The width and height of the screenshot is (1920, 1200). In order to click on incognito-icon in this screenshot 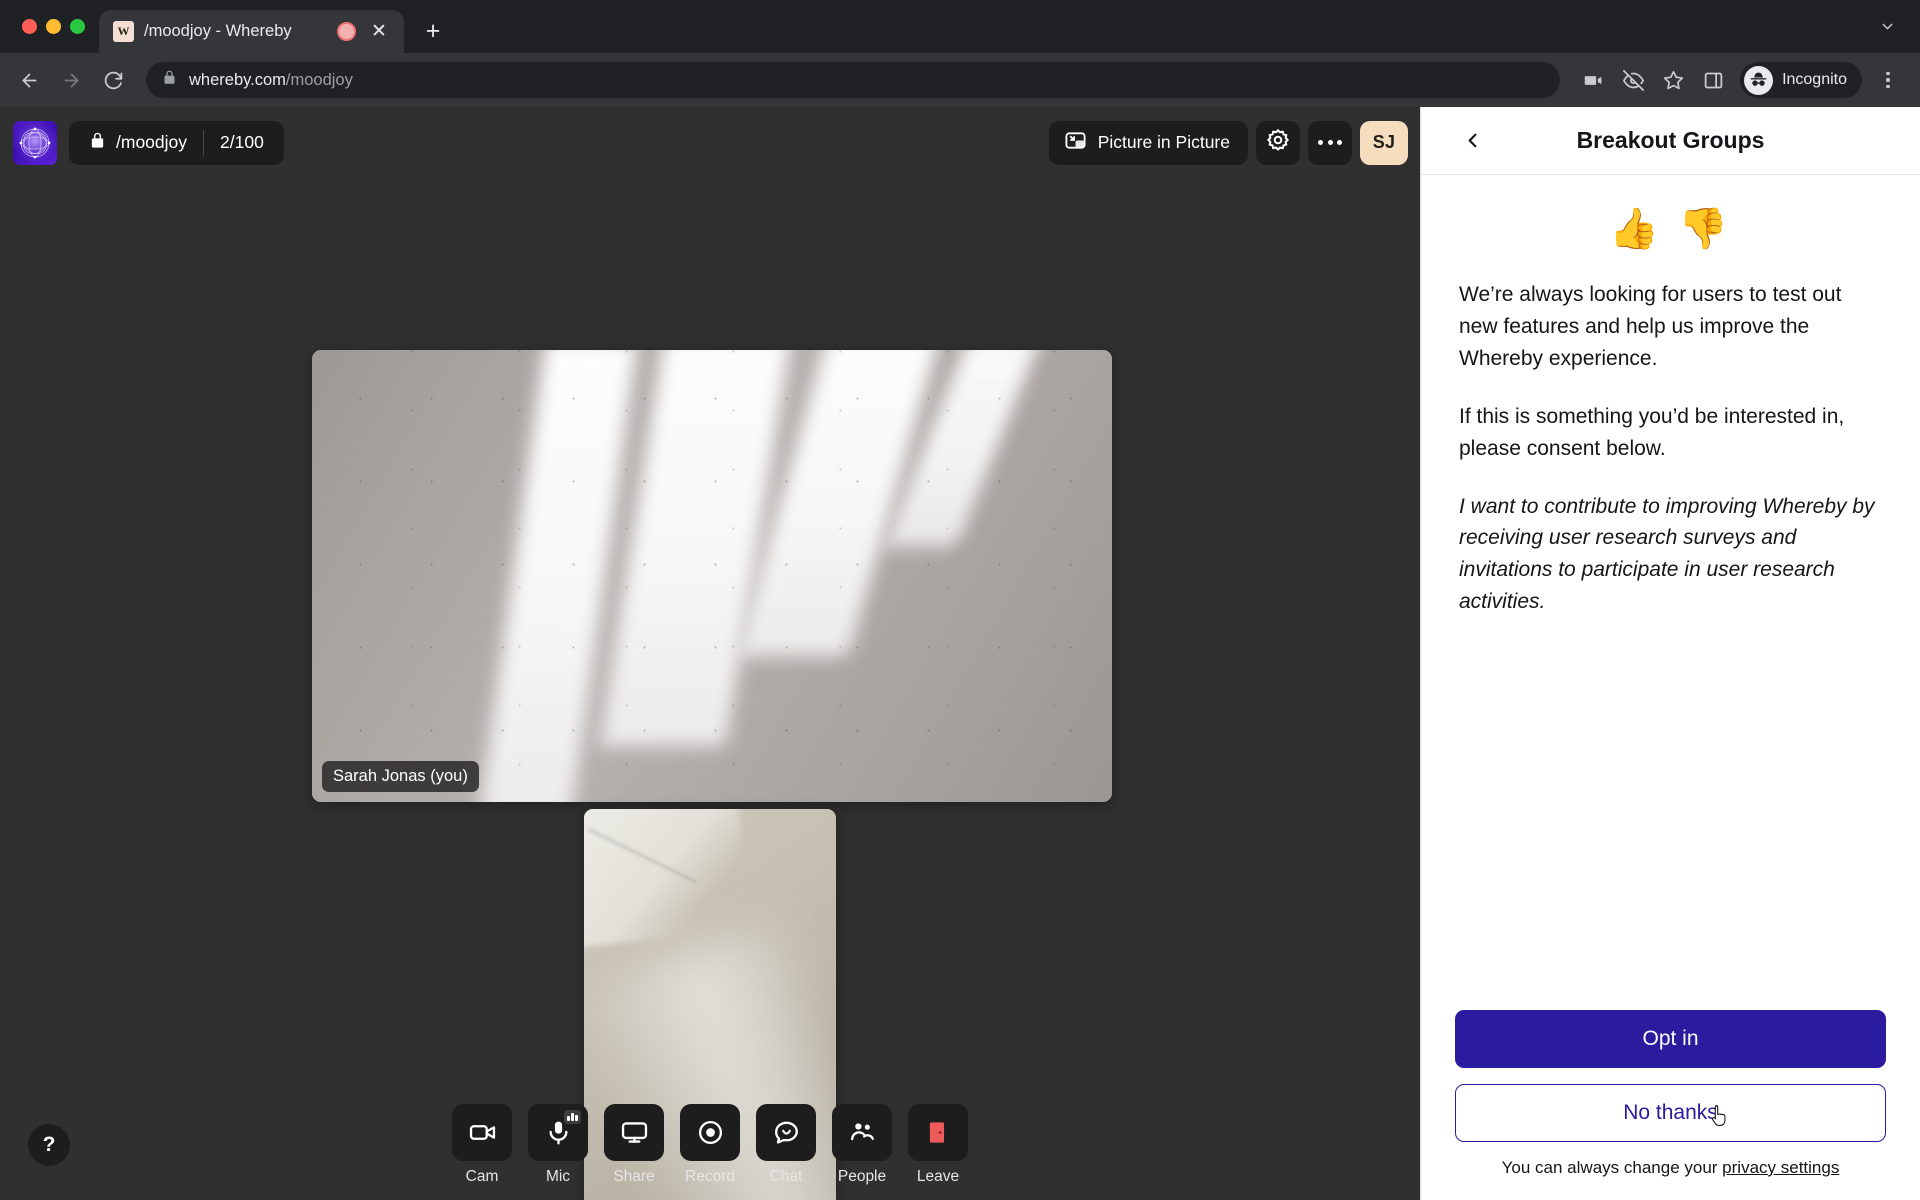, I will do `click(1759, 80)`.